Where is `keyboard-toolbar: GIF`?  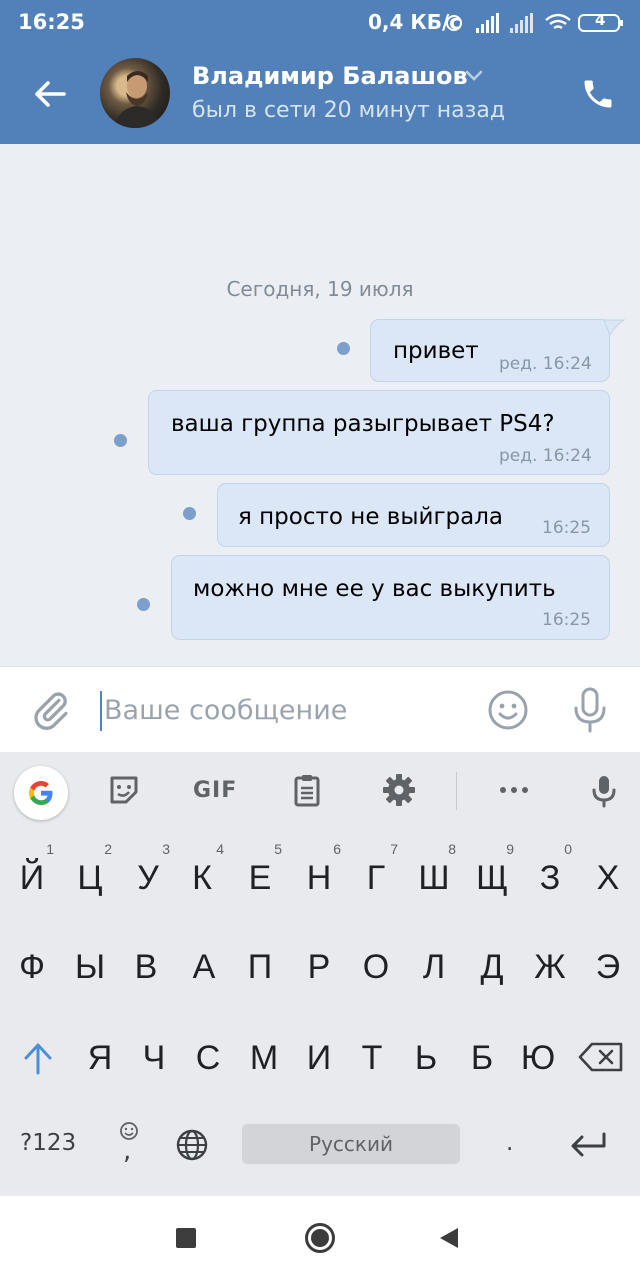
keyboard-toolbar: GIF is located at coordinates (320, 791).